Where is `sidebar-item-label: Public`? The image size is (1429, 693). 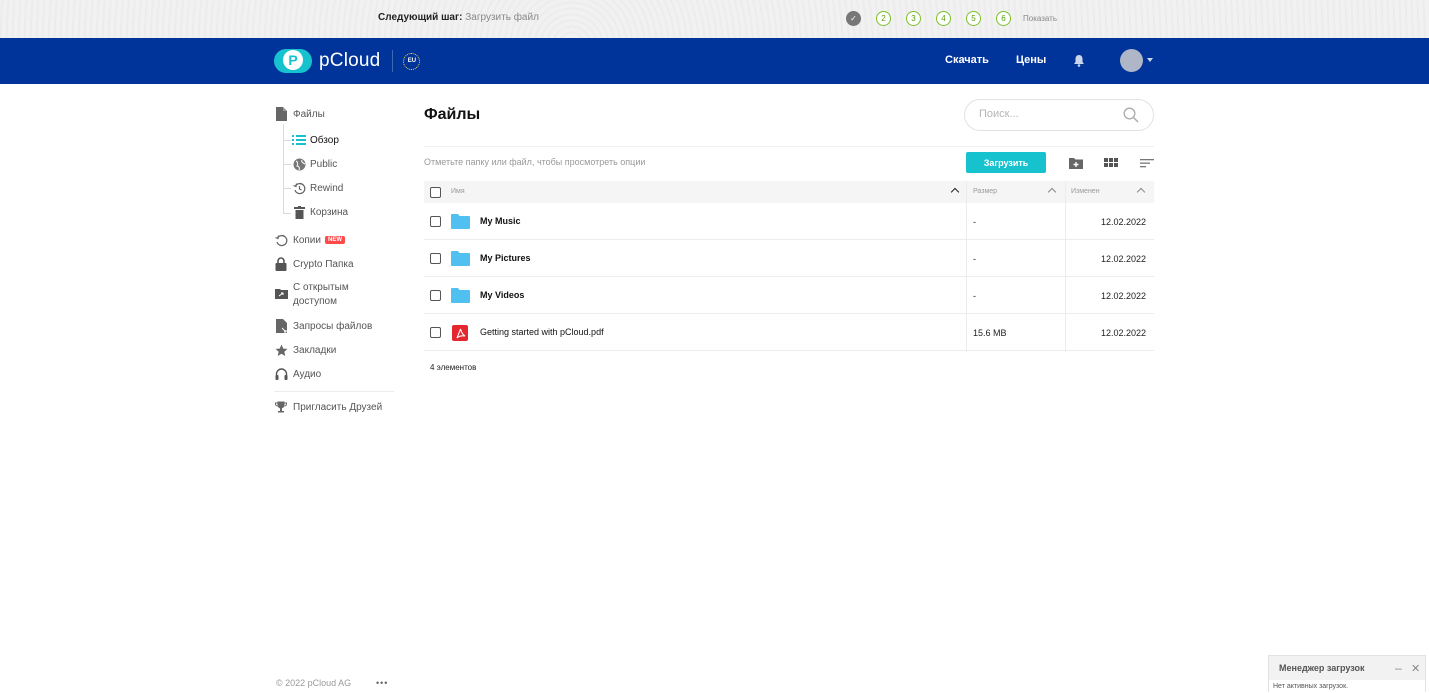
sidebar-item-label: Public is located at coordinates (324, 164).